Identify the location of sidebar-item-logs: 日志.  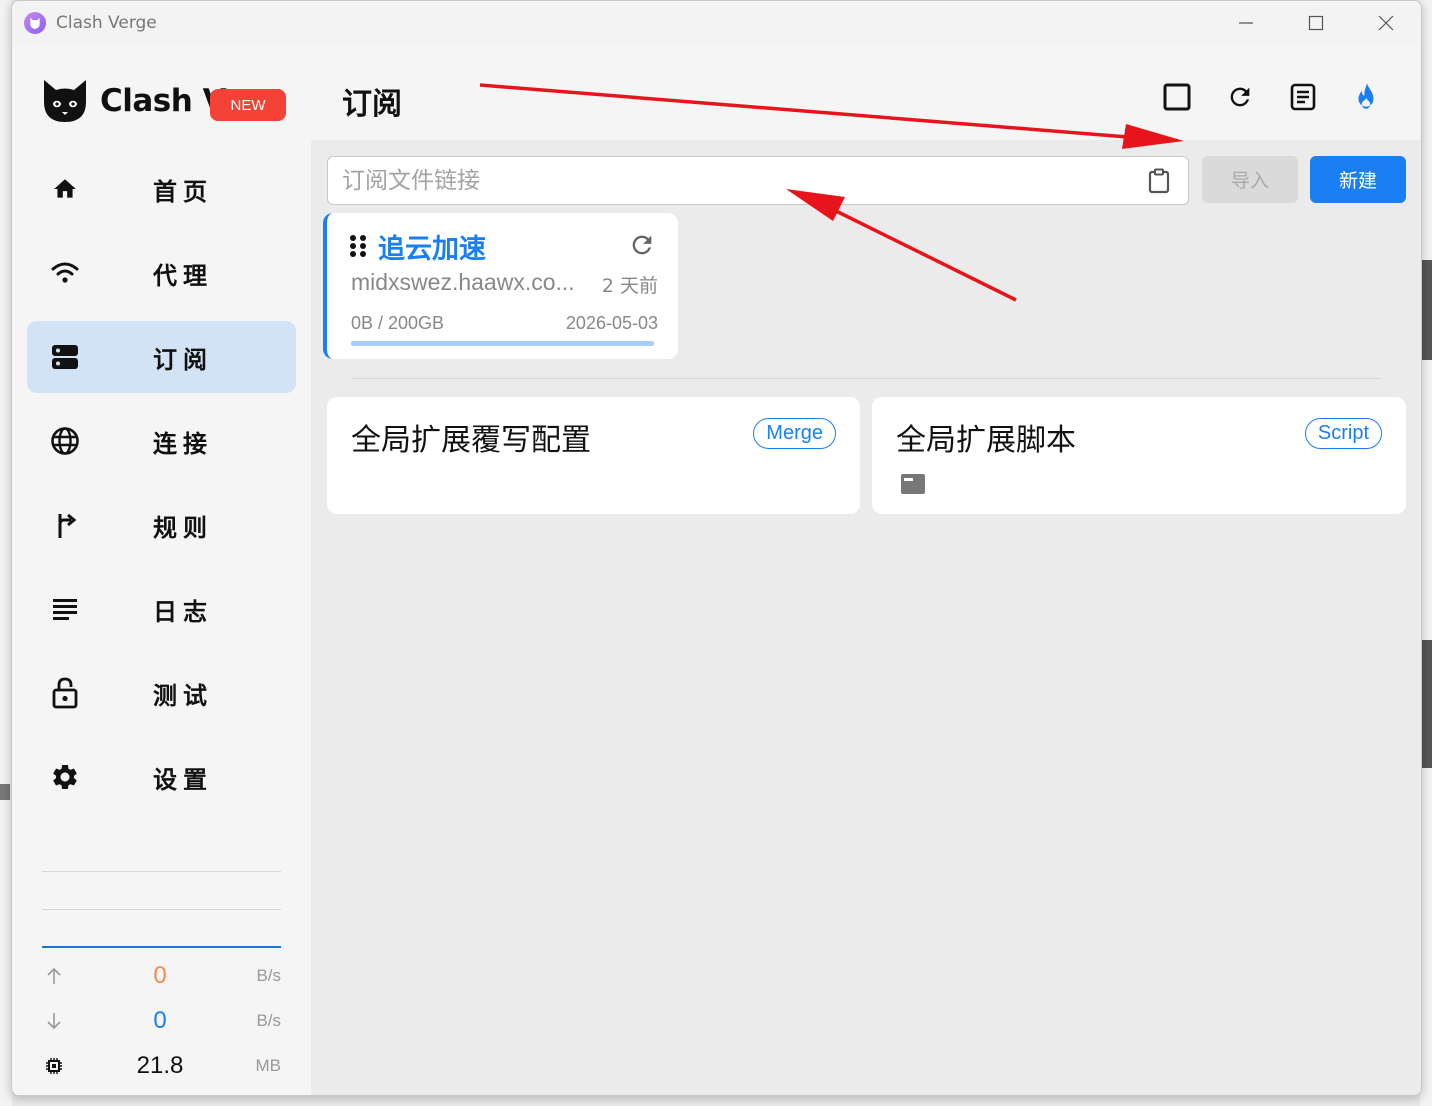
(161, 609).